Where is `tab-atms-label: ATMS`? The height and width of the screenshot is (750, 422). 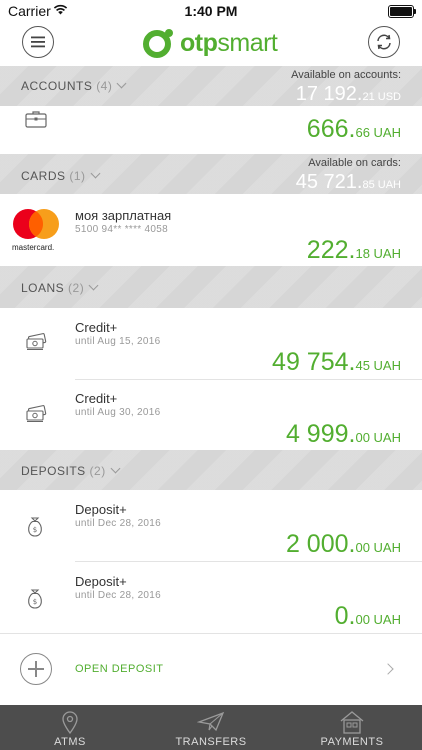
tab-atms-label: ATMS is located at coordinates (70, 742).